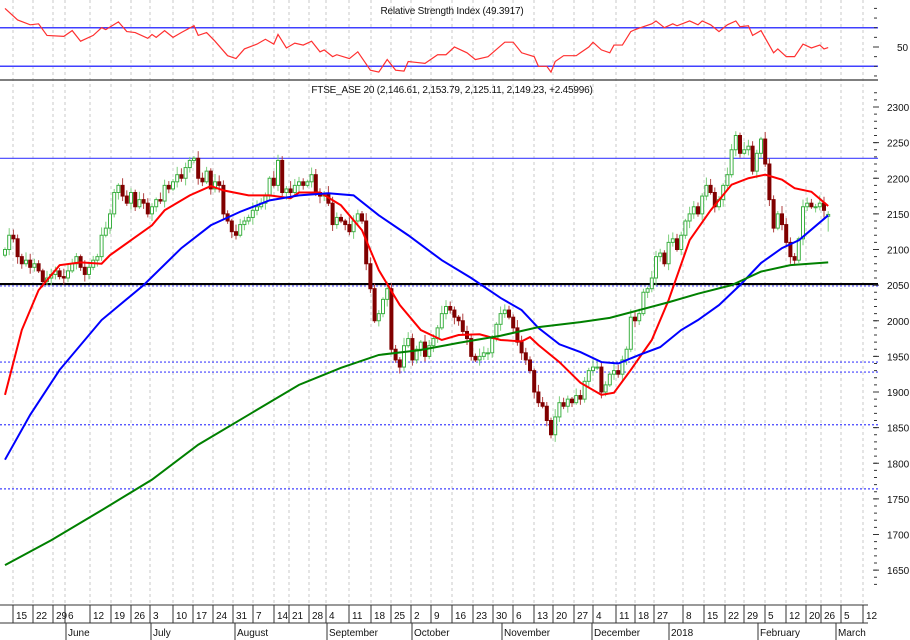  I want to click on x-tick-label: 2, so click(417, 616).